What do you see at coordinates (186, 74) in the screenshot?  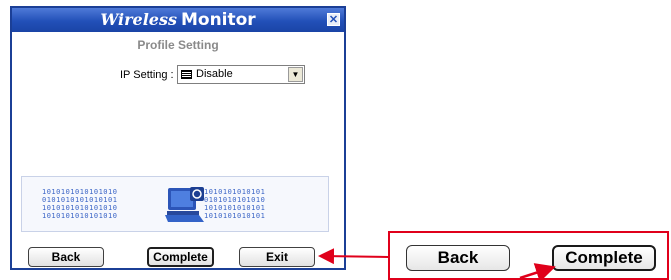 I see `network-icon` at bounding box center [186, 74].